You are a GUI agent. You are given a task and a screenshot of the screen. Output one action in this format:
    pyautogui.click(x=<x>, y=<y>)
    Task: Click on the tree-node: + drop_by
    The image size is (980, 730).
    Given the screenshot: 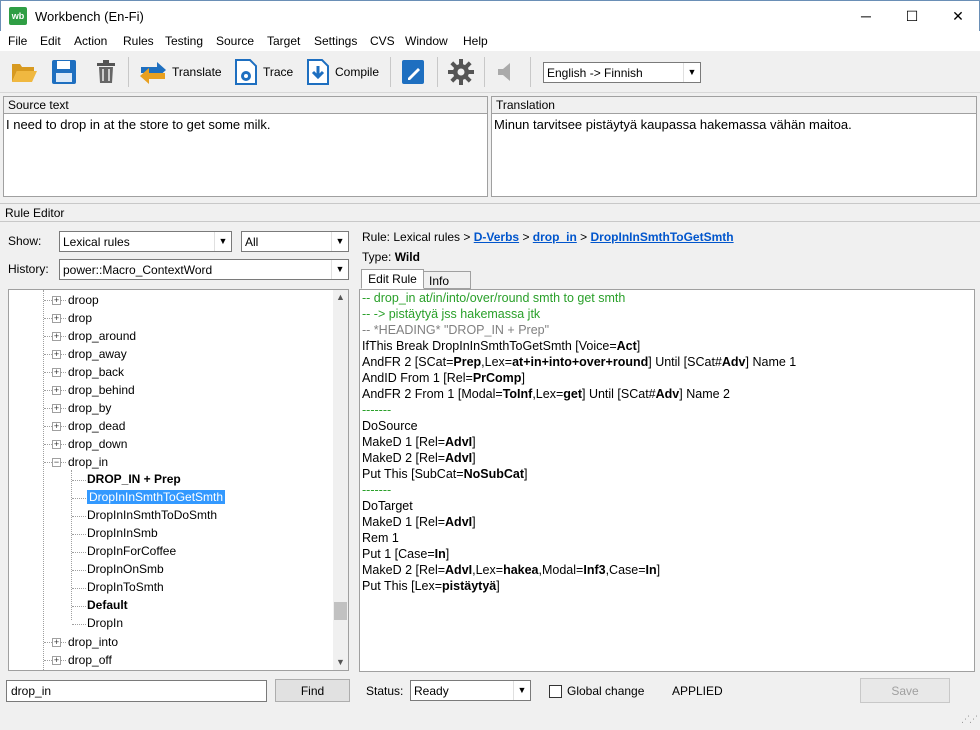 What is the action you would take?
    pyautogui.click(x=169, y=408)
    